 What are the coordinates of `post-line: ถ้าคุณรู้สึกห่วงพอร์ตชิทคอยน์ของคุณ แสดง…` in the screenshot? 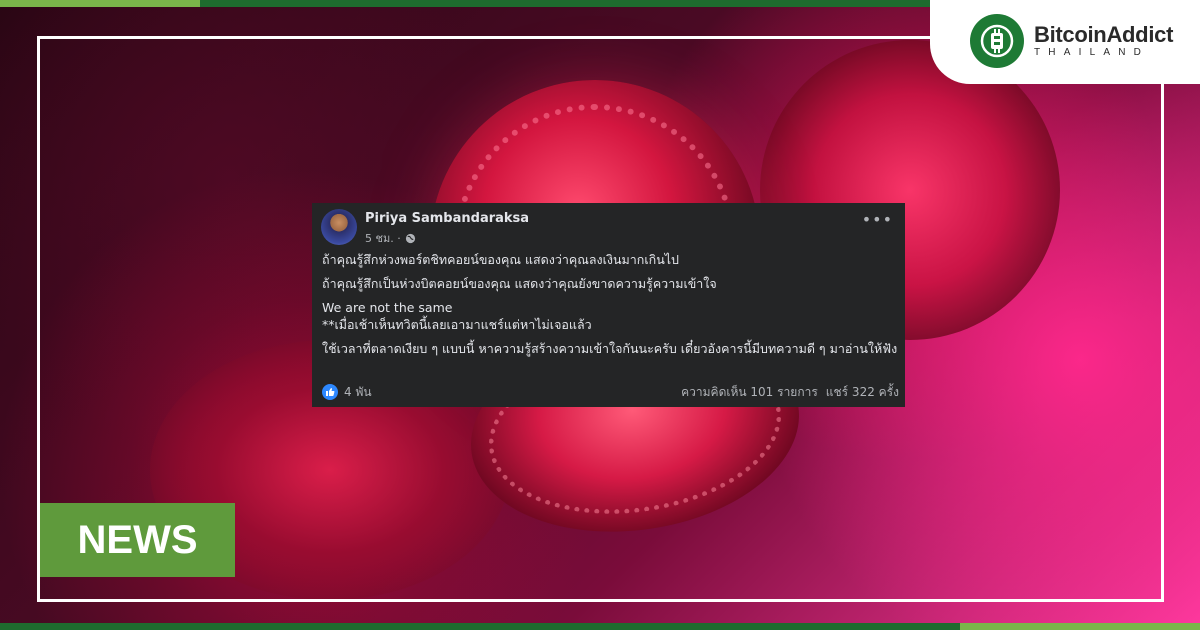 It's located at (500, 259).